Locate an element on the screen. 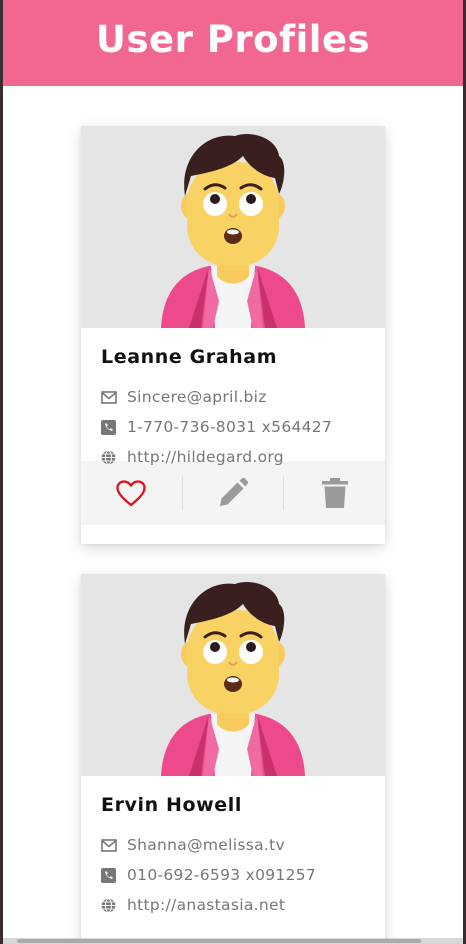 The image size is (466, 944). app-header: User Profiles is located at coordinates (233, 43).